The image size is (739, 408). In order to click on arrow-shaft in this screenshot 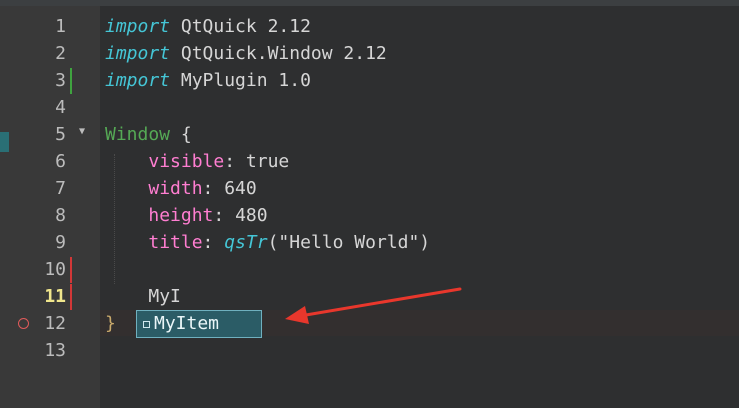, I will do `click(380, 302)`.